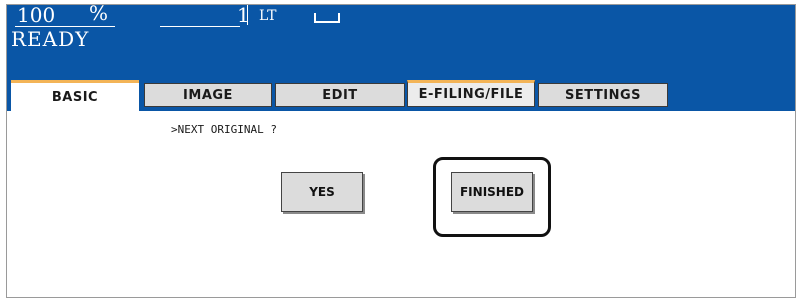 The width and height of the screenshot is (797, 303). I want to click on copy-count-divider, so click(247, 15).